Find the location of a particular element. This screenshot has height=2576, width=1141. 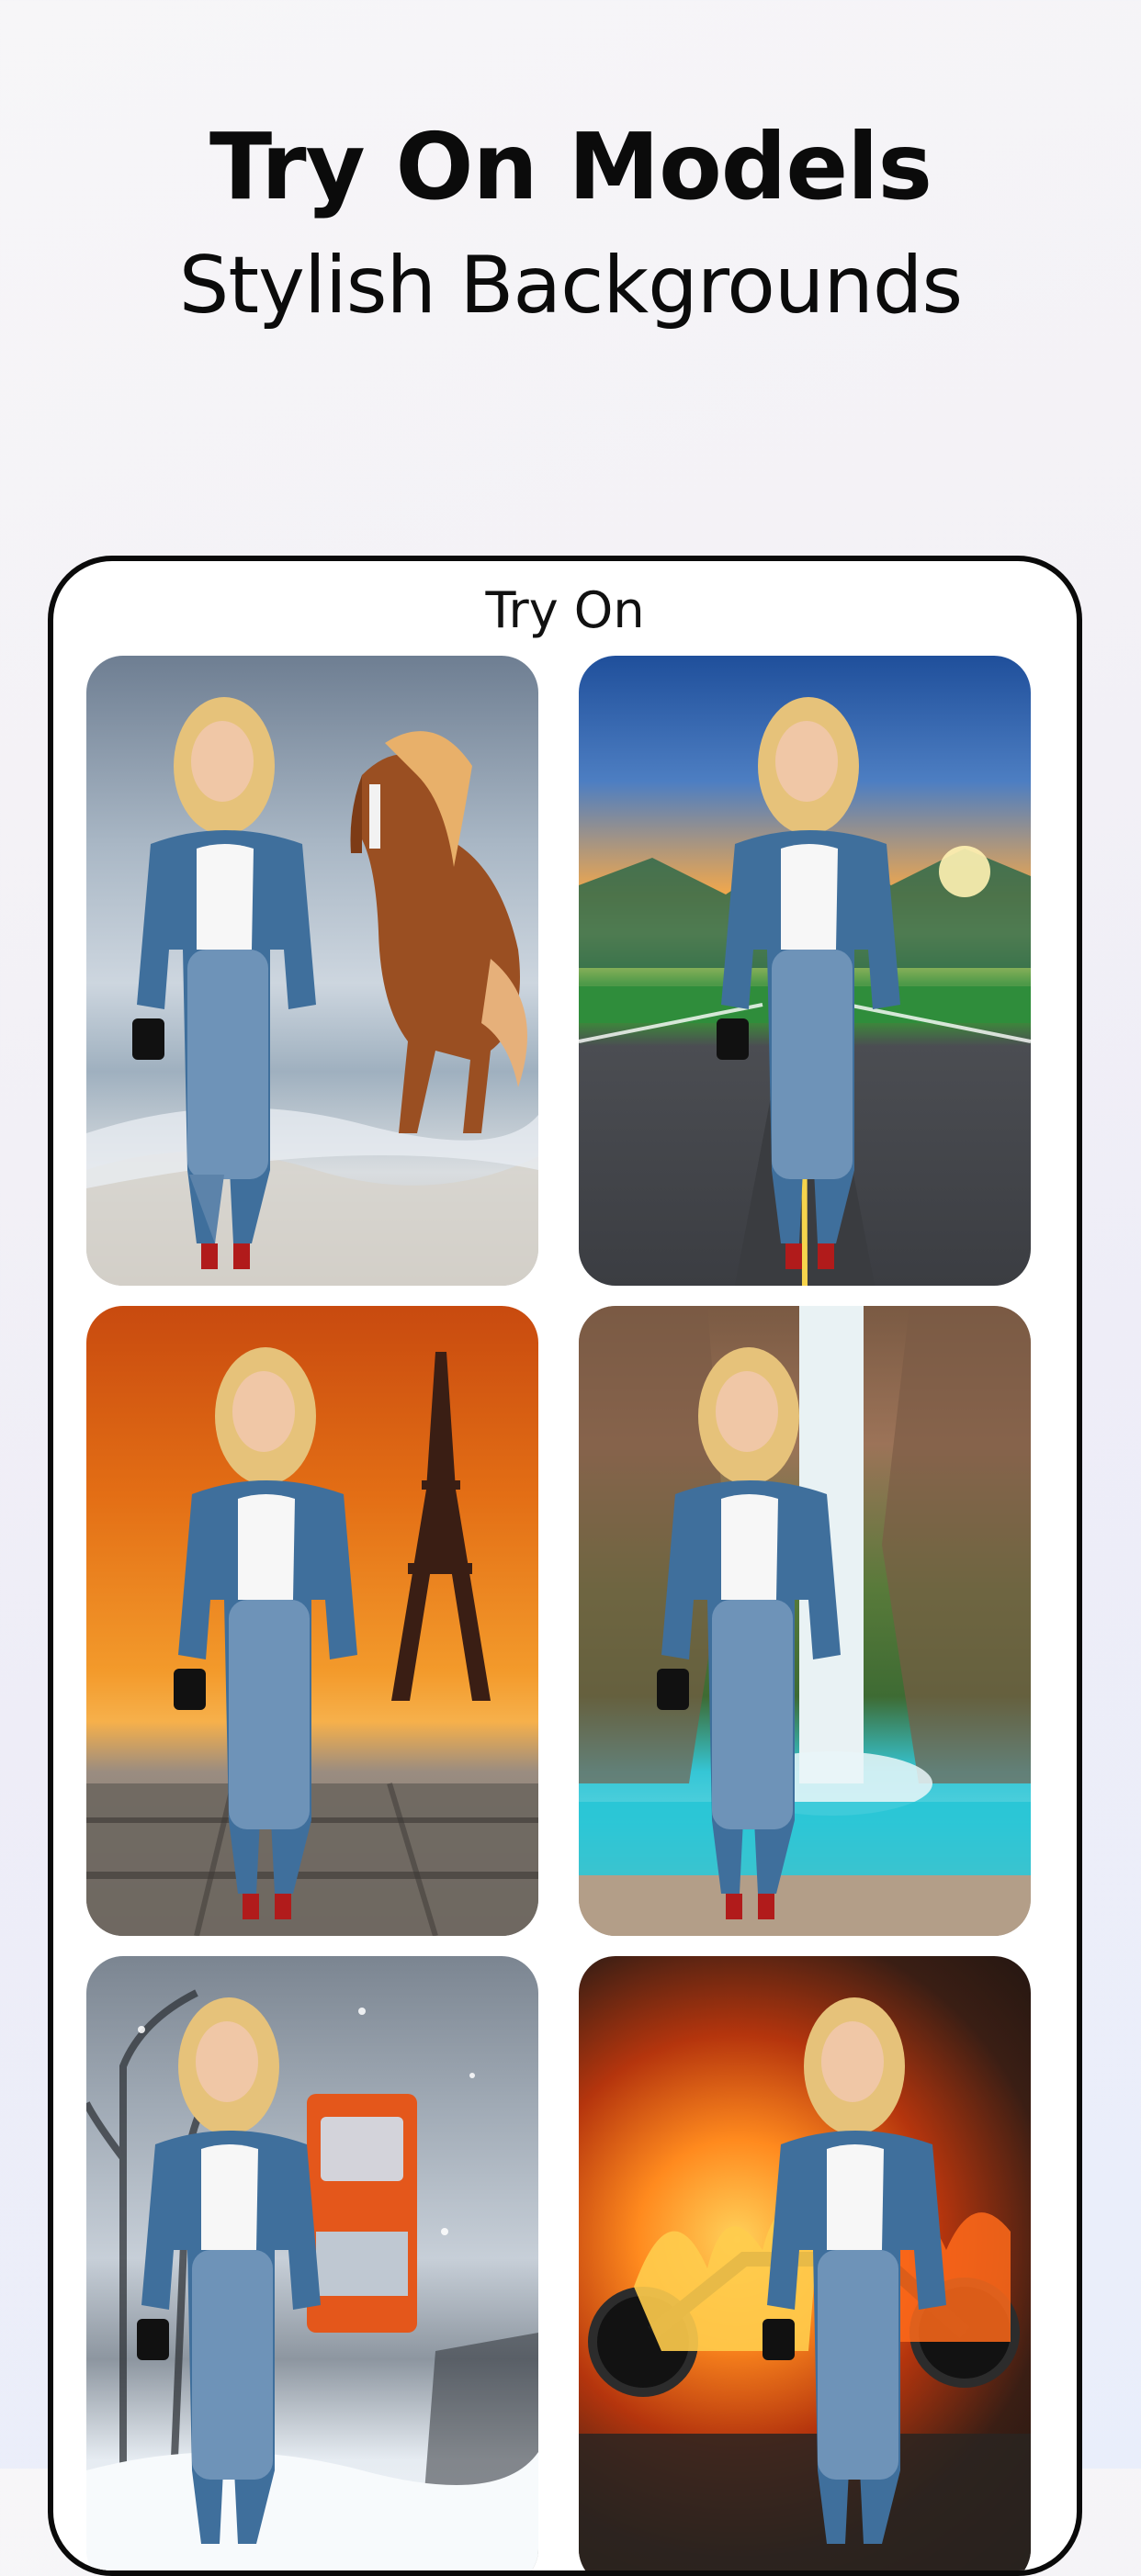

tryon-image-mountain-road is located at coordinates (805, 971).